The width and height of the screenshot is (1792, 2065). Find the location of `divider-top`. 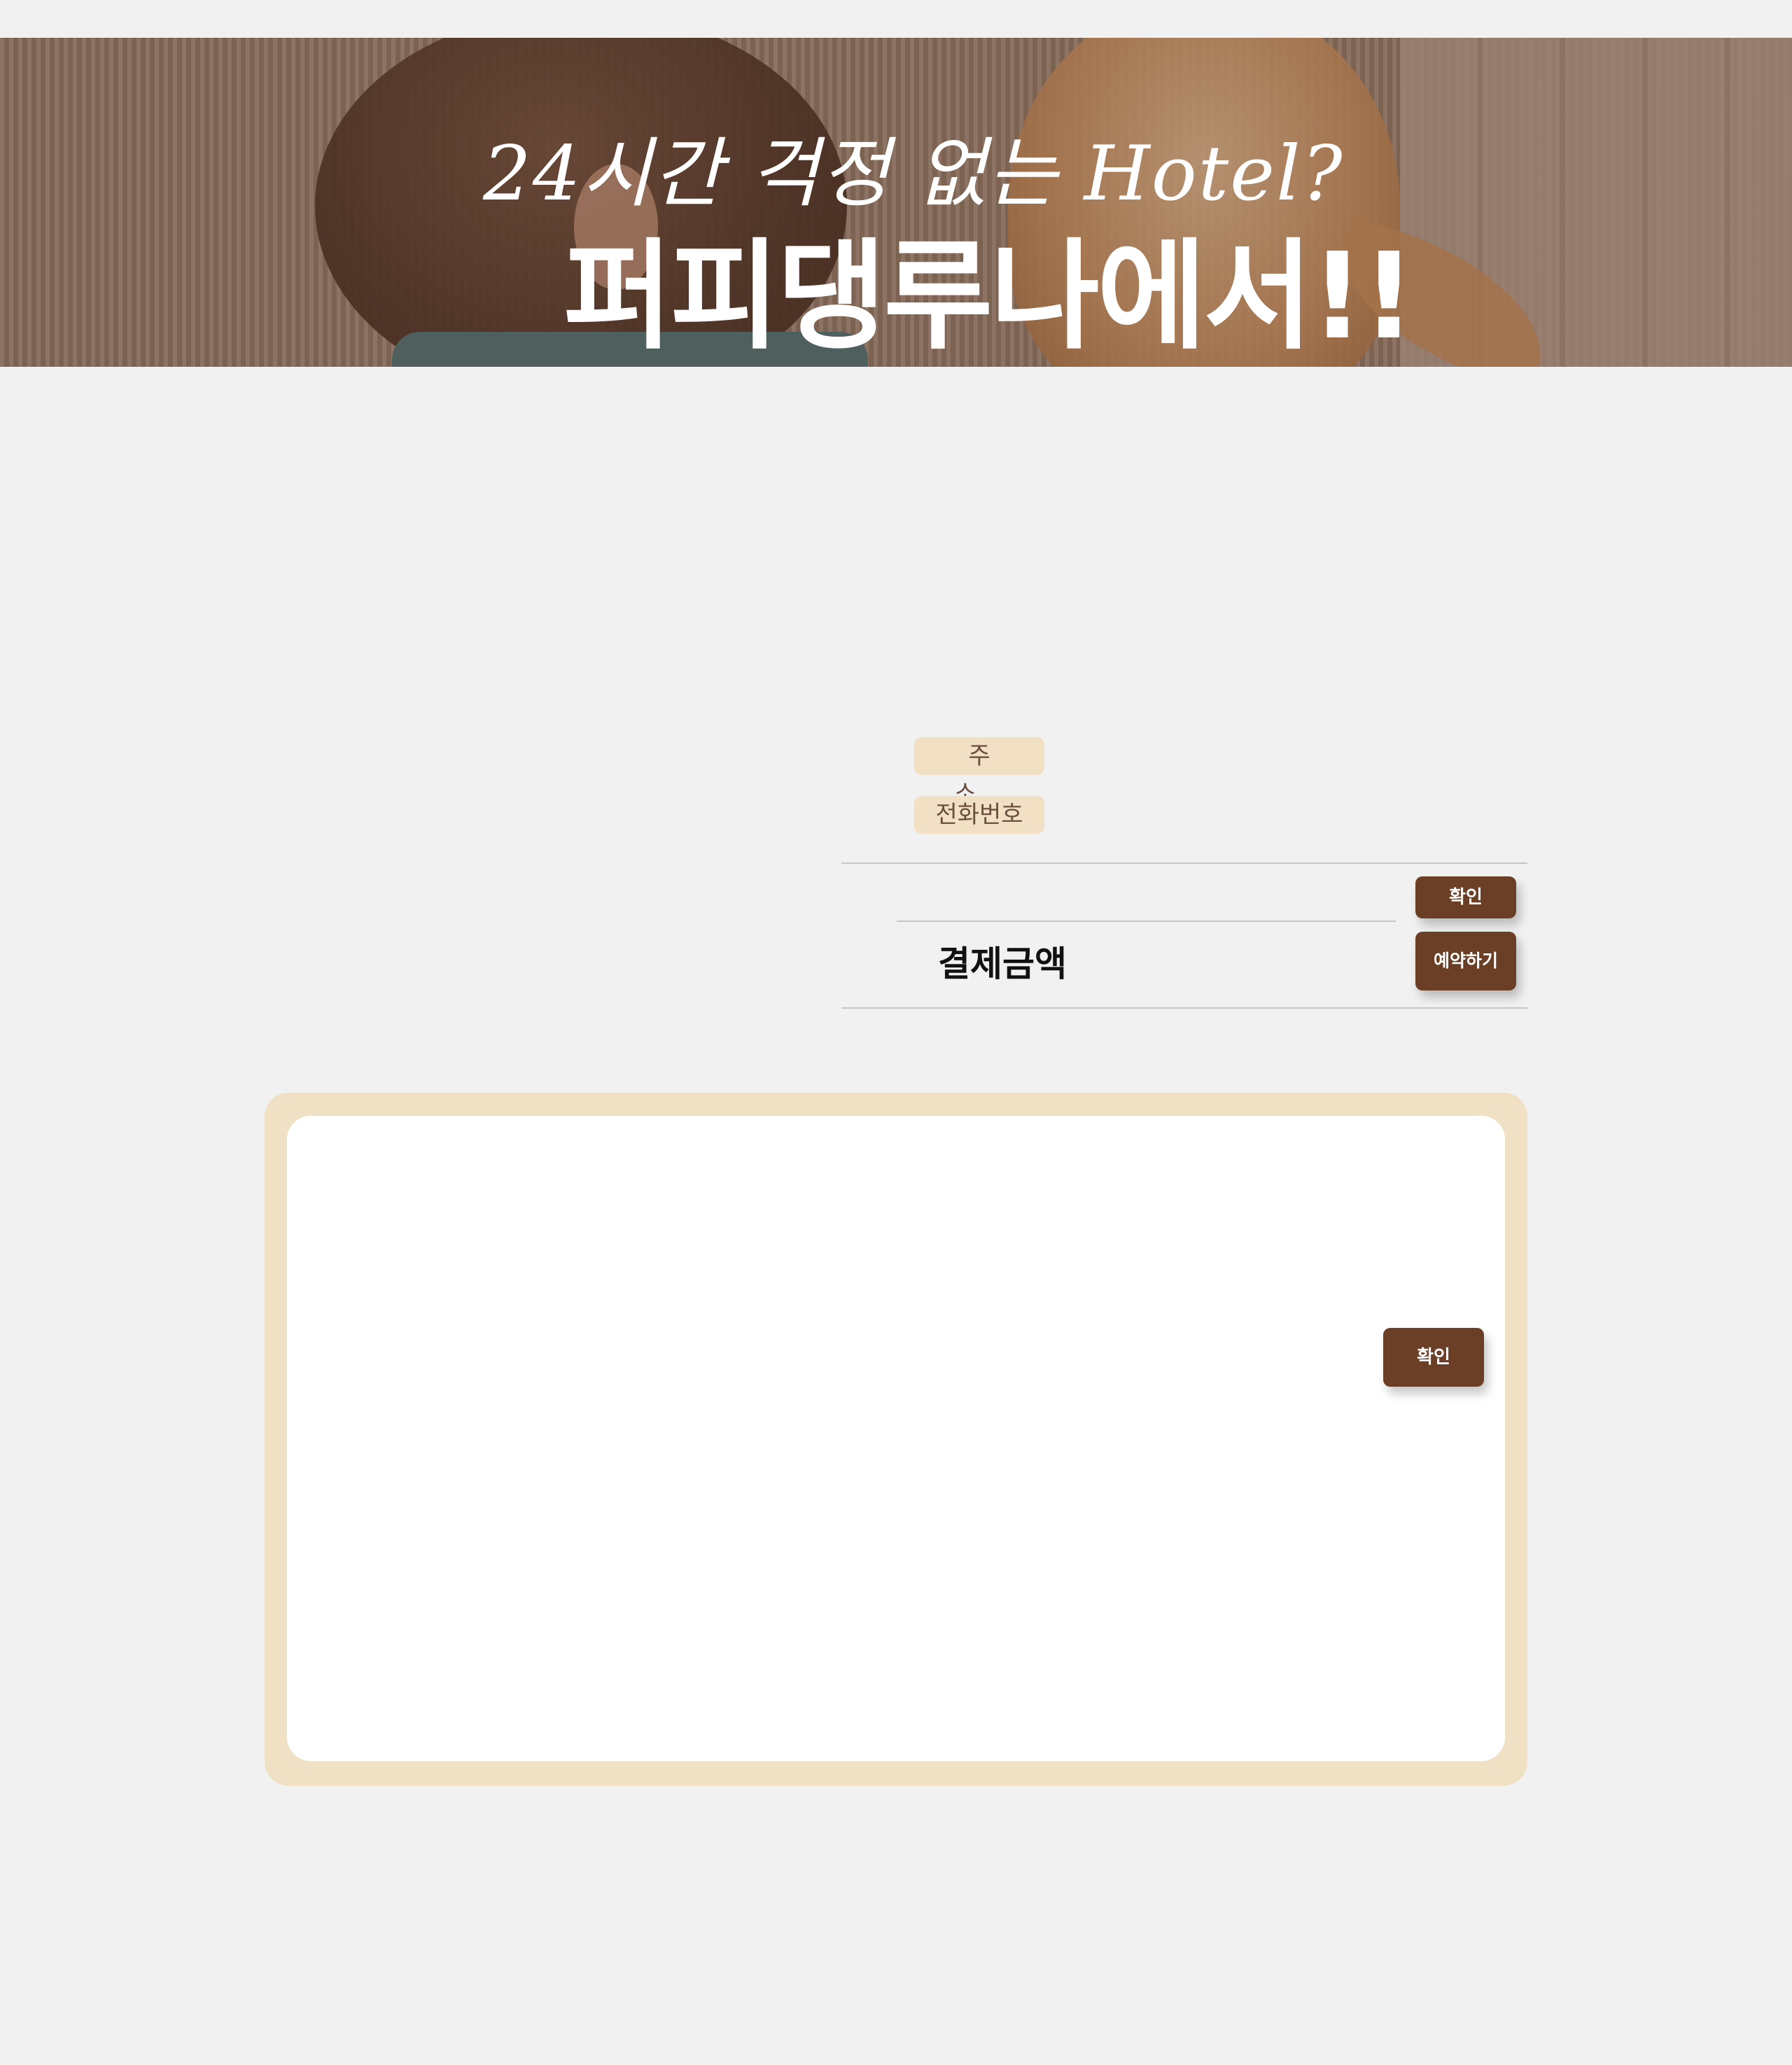

divider-top is located at coordinates (1184, 863).